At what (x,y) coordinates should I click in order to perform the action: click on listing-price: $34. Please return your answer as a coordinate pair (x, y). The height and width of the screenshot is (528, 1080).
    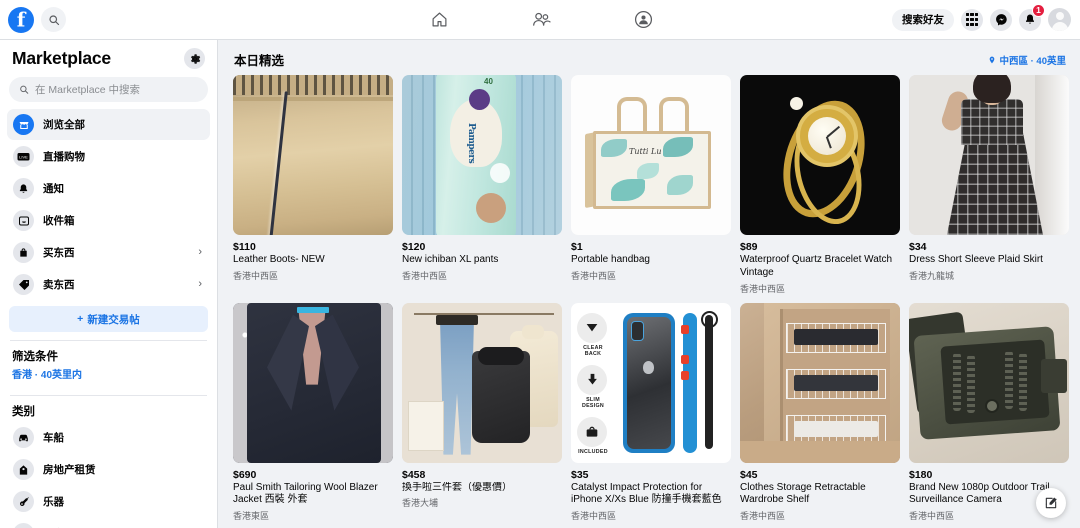
    Looking at the image, I should click on (918, 247).